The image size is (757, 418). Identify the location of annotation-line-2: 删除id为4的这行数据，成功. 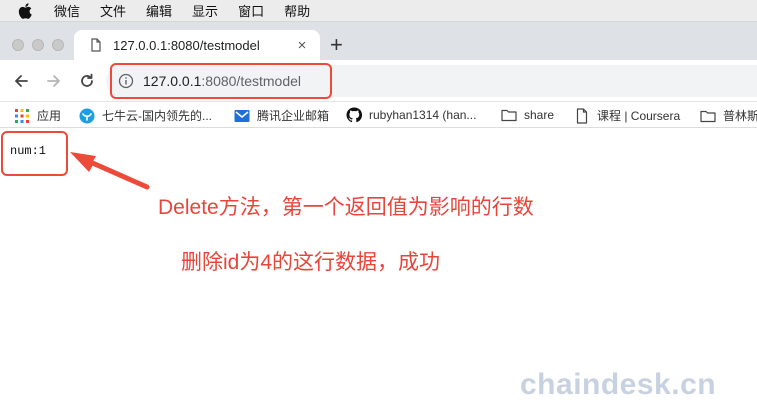
(311, 262).